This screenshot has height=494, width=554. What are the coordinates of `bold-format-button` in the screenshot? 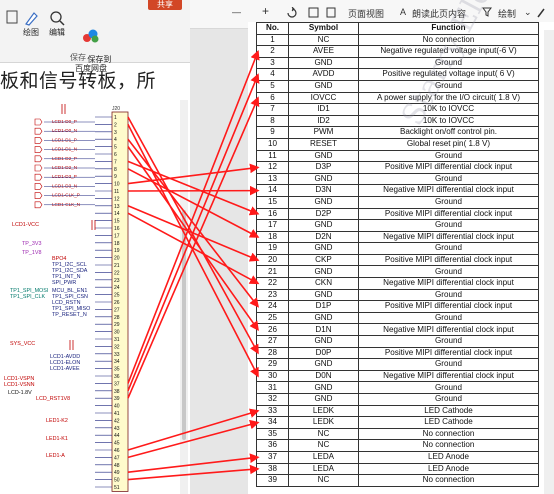 It's located at (12, 18).